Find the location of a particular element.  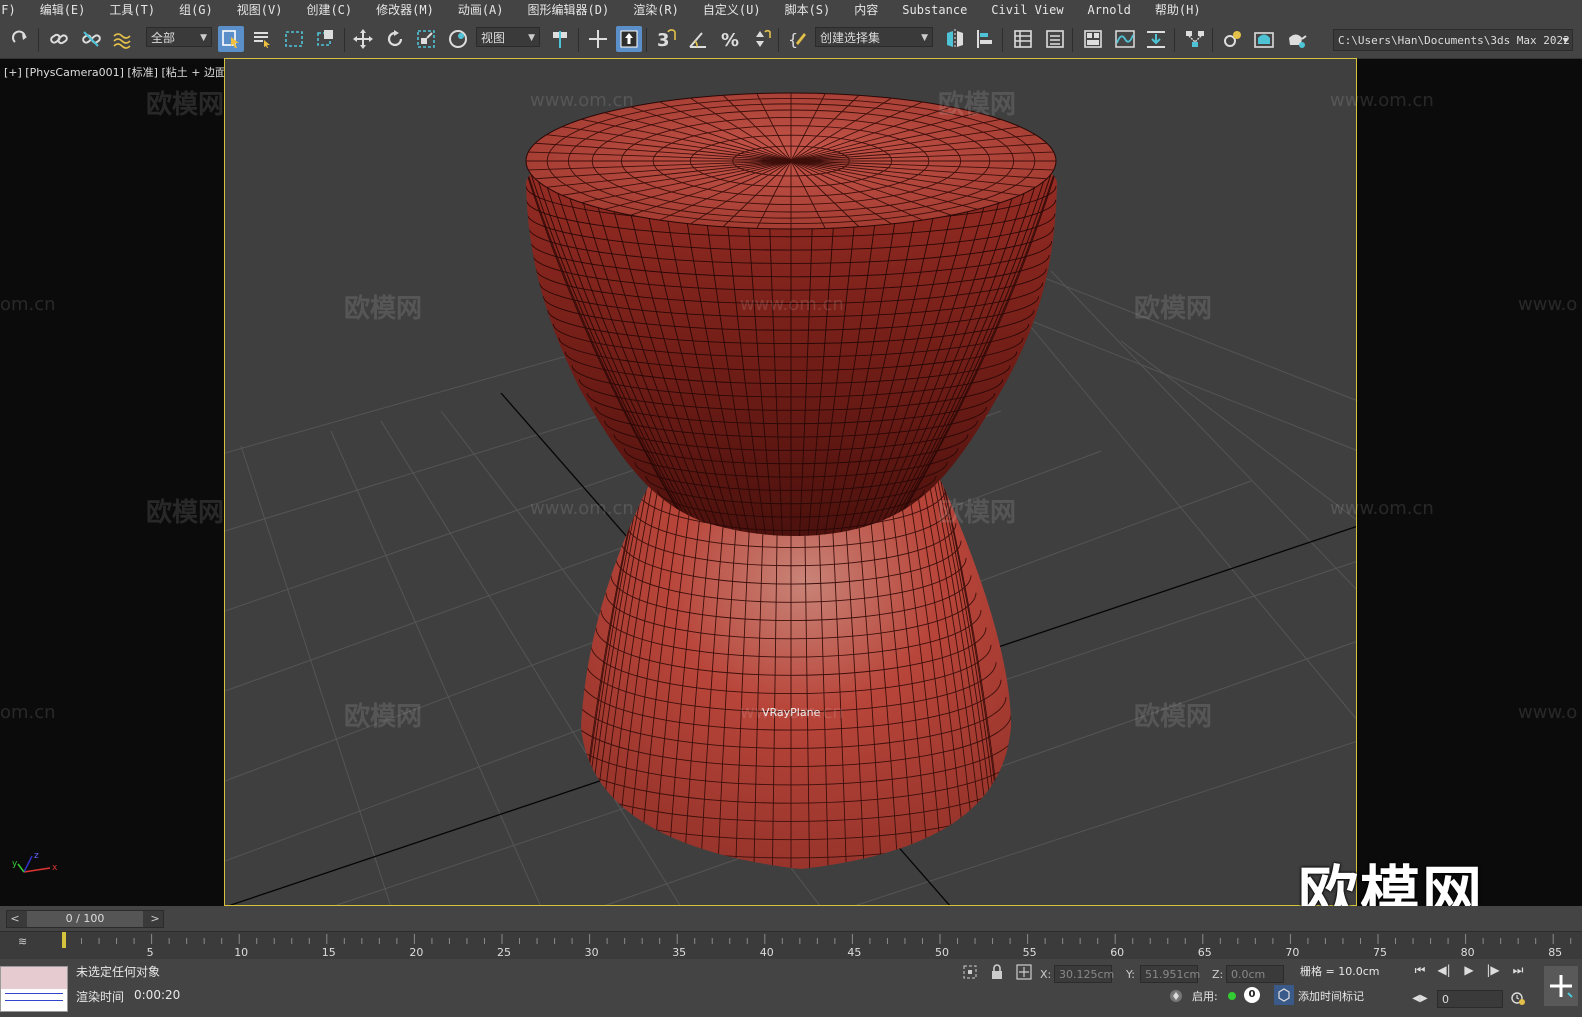

render-teapot-icon is located at coordinates (1296, 39).